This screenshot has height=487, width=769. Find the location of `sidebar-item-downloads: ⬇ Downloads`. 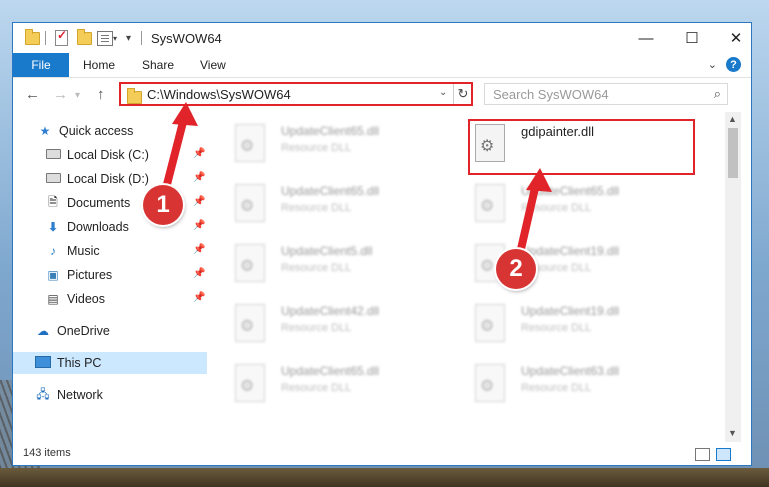

sidebar-item-downloads: ⬇ Downloads is located at coordinates (87, 227).